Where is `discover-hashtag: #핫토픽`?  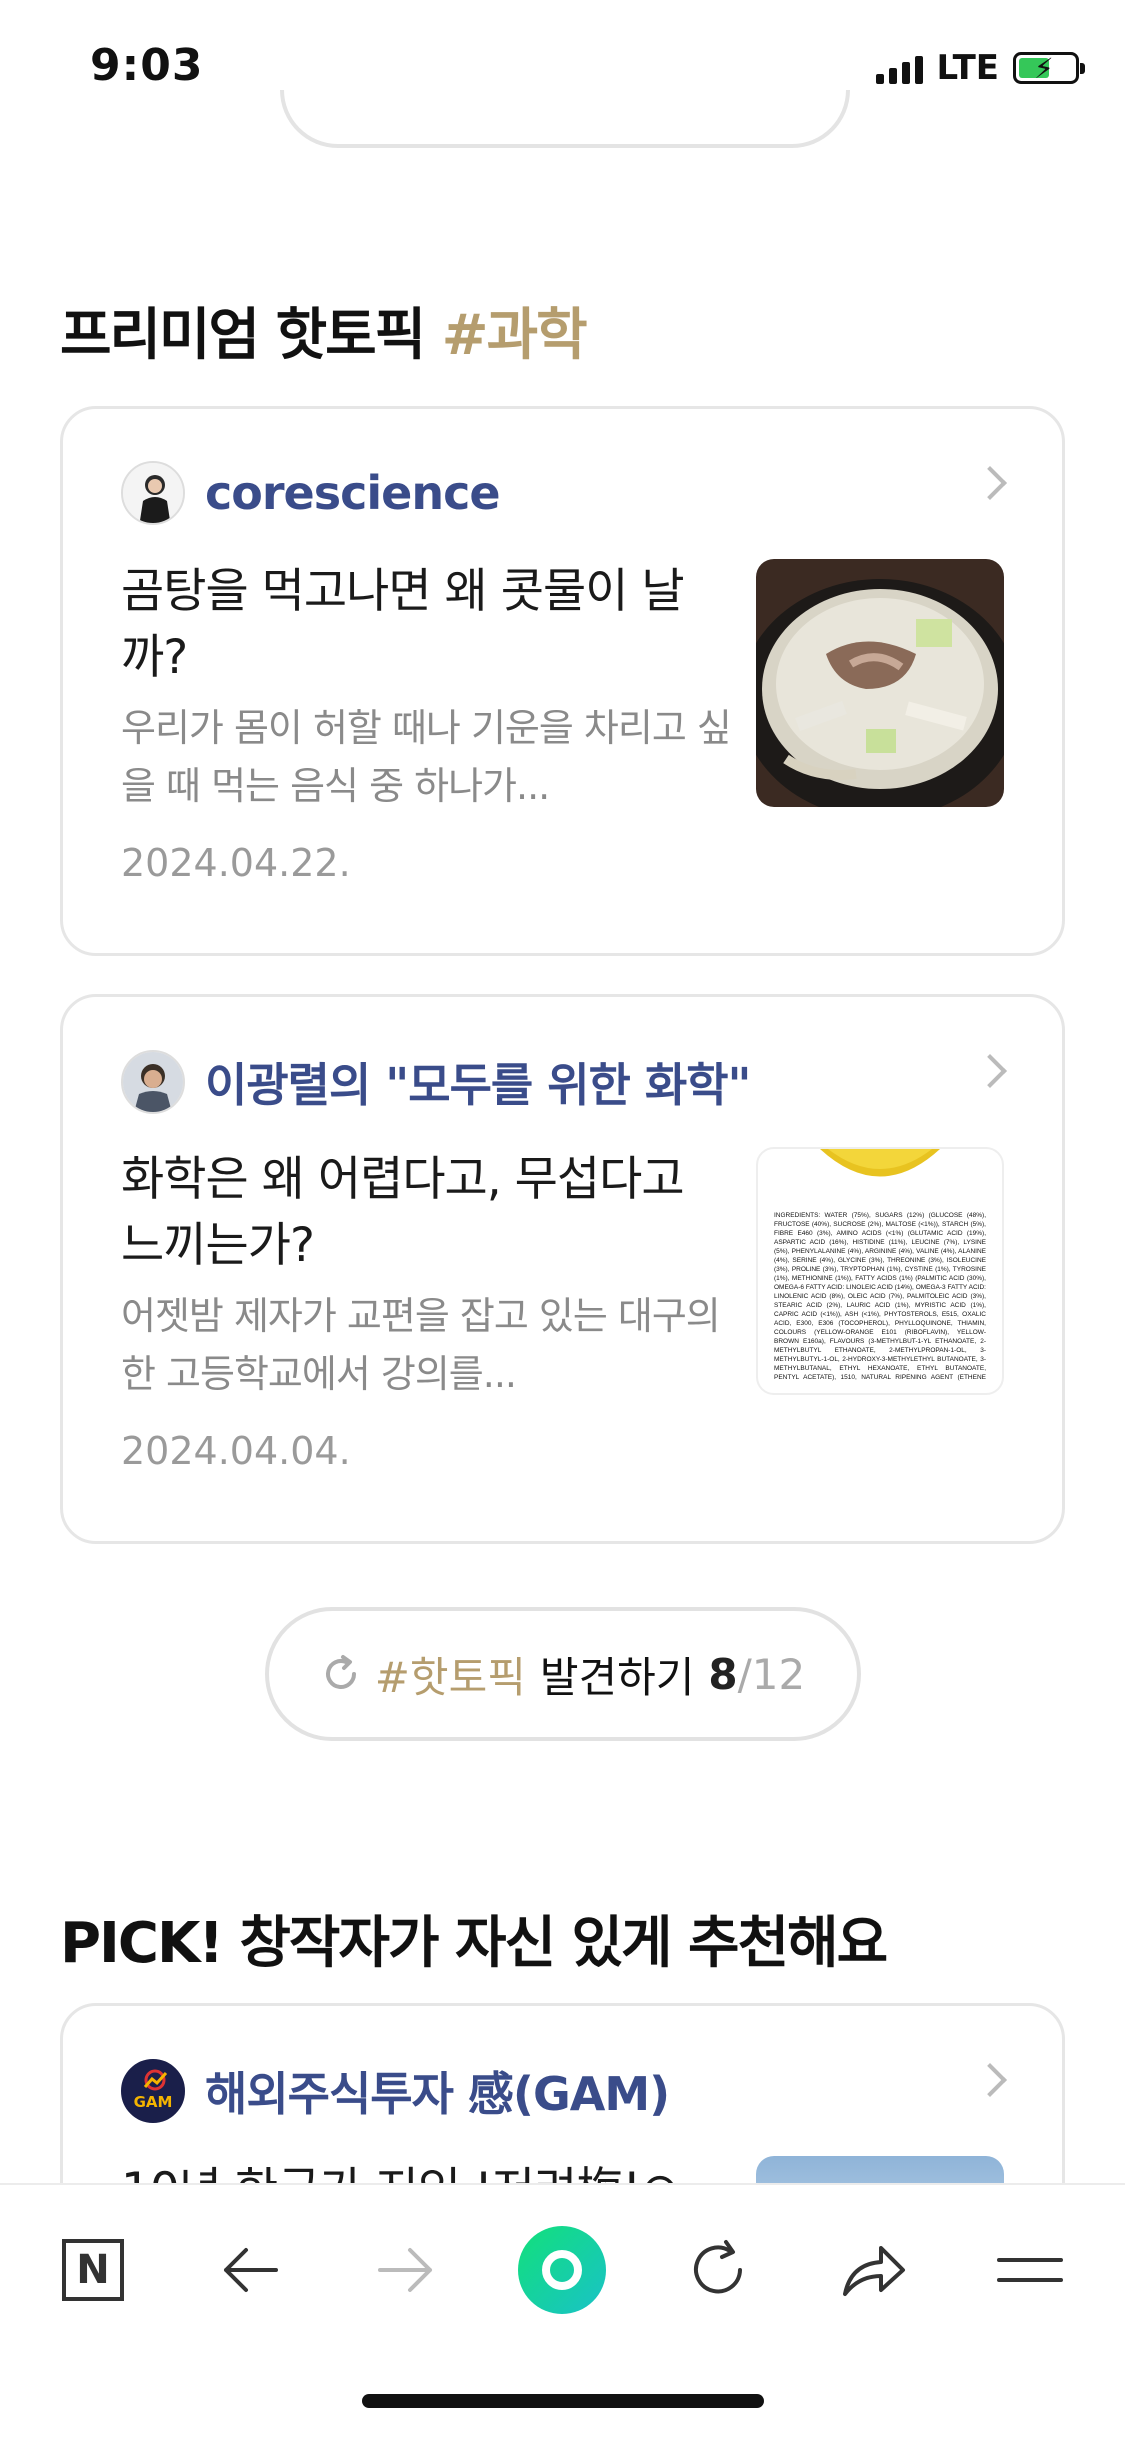 discover-hashtag: #핫토픽 is located at coordinates (450, 1677).